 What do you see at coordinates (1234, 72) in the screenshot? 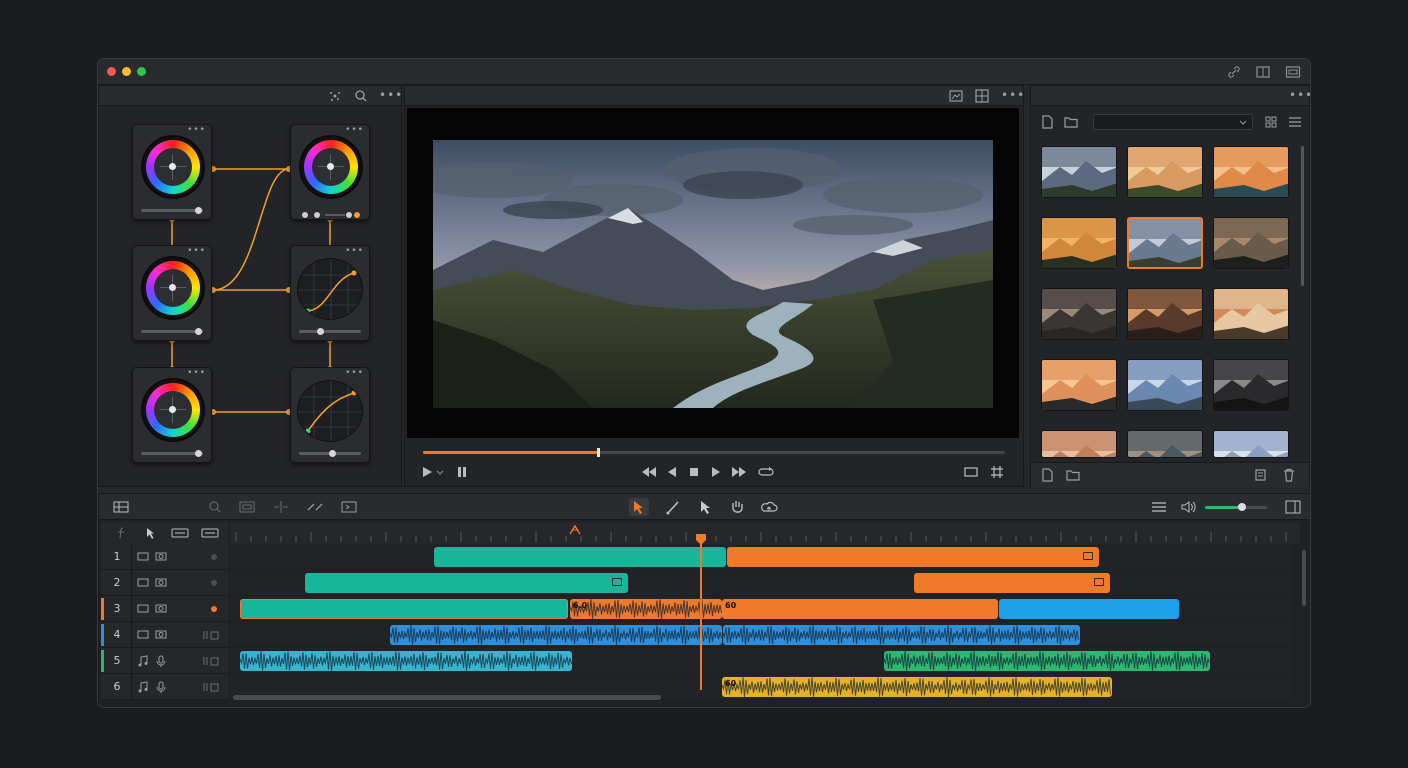
I see `link-icon` at bounding box center [1234, 72].